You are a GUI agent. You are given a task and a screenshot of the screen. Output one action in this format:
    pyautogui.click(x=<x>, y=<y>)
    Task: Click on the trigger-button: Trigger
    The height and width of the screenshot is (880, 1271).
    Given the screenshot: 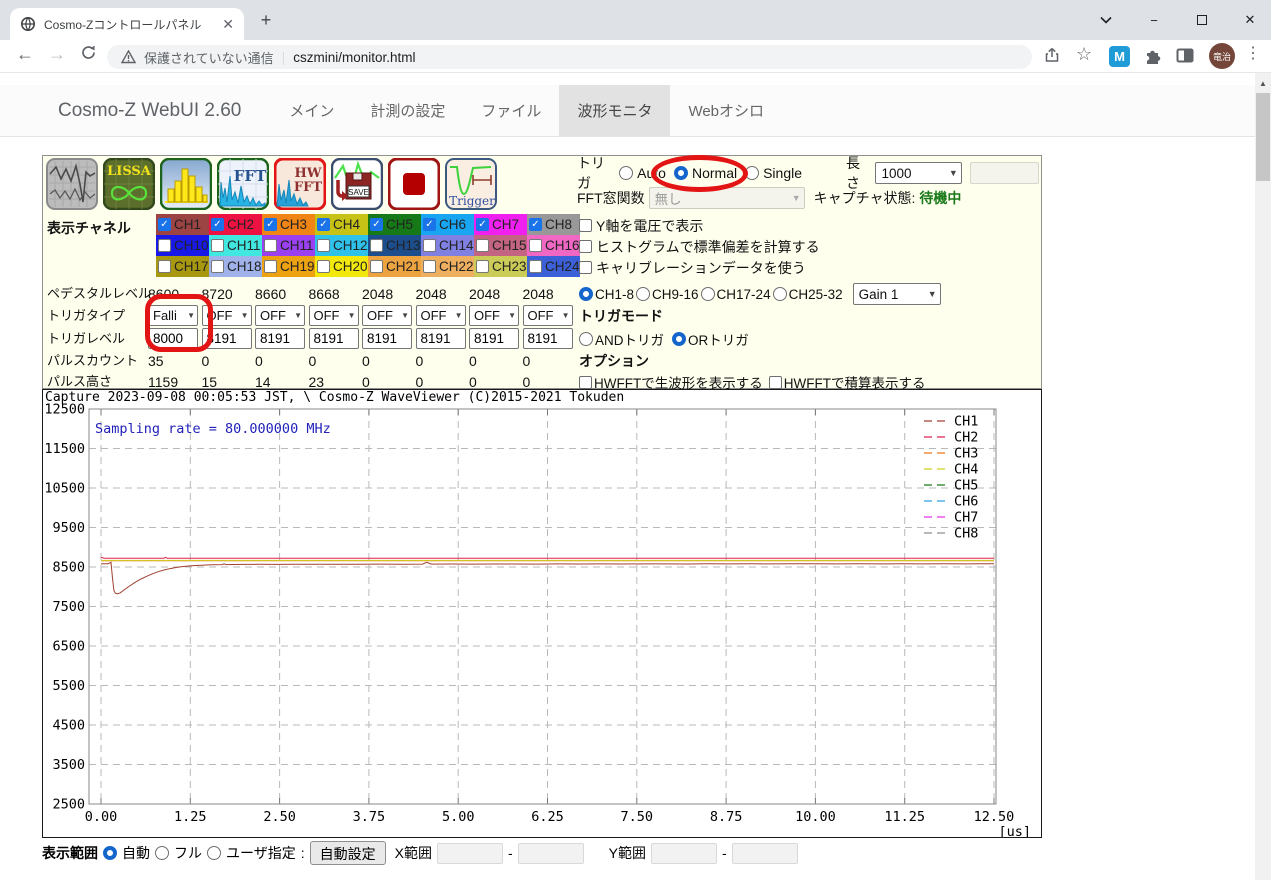 What is the action you would take?
    pyautogui.click(x=471, y=184)
    